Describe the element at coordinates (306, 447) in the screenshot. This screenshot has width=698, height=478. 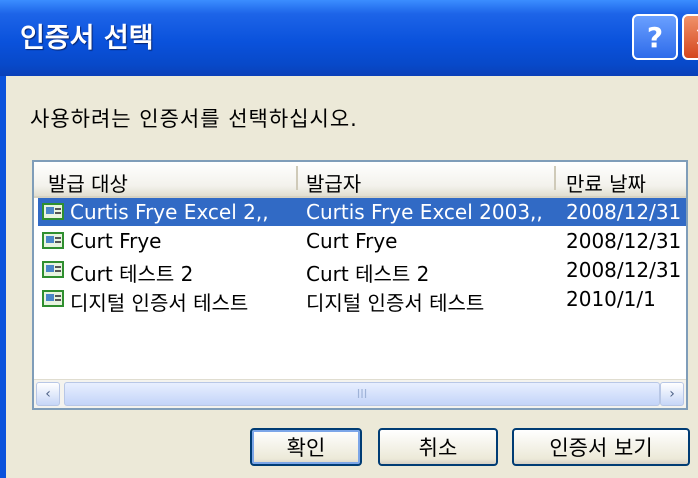
I see `ok-button: 확인` at that location.